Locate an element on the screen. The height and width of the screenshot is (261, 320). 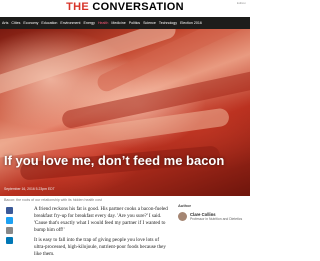
nav-item-energy: Energy is located at coordinates (89, 23).